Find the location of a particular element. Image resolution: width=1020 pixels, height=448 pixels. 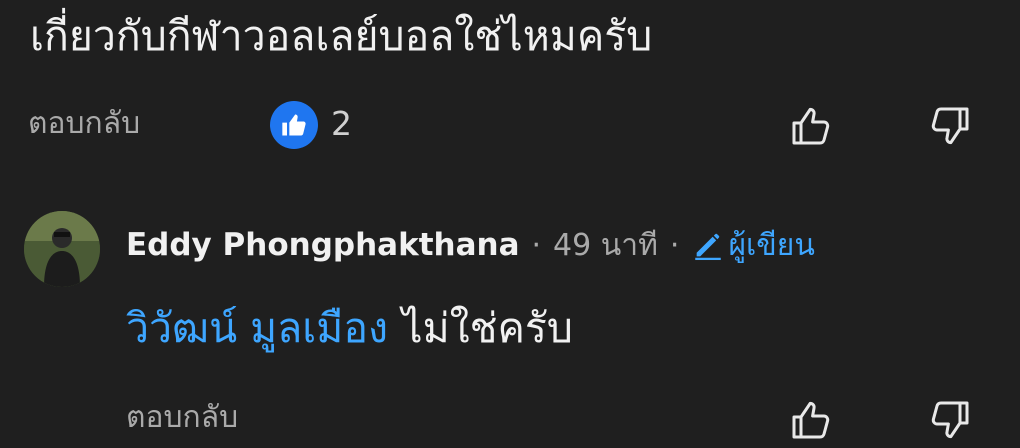

parent-comment-text: เกี่ยวกับกีฬาวอลเลย์บอลใช่ไหมครับ is located at coordinates (341, 36).